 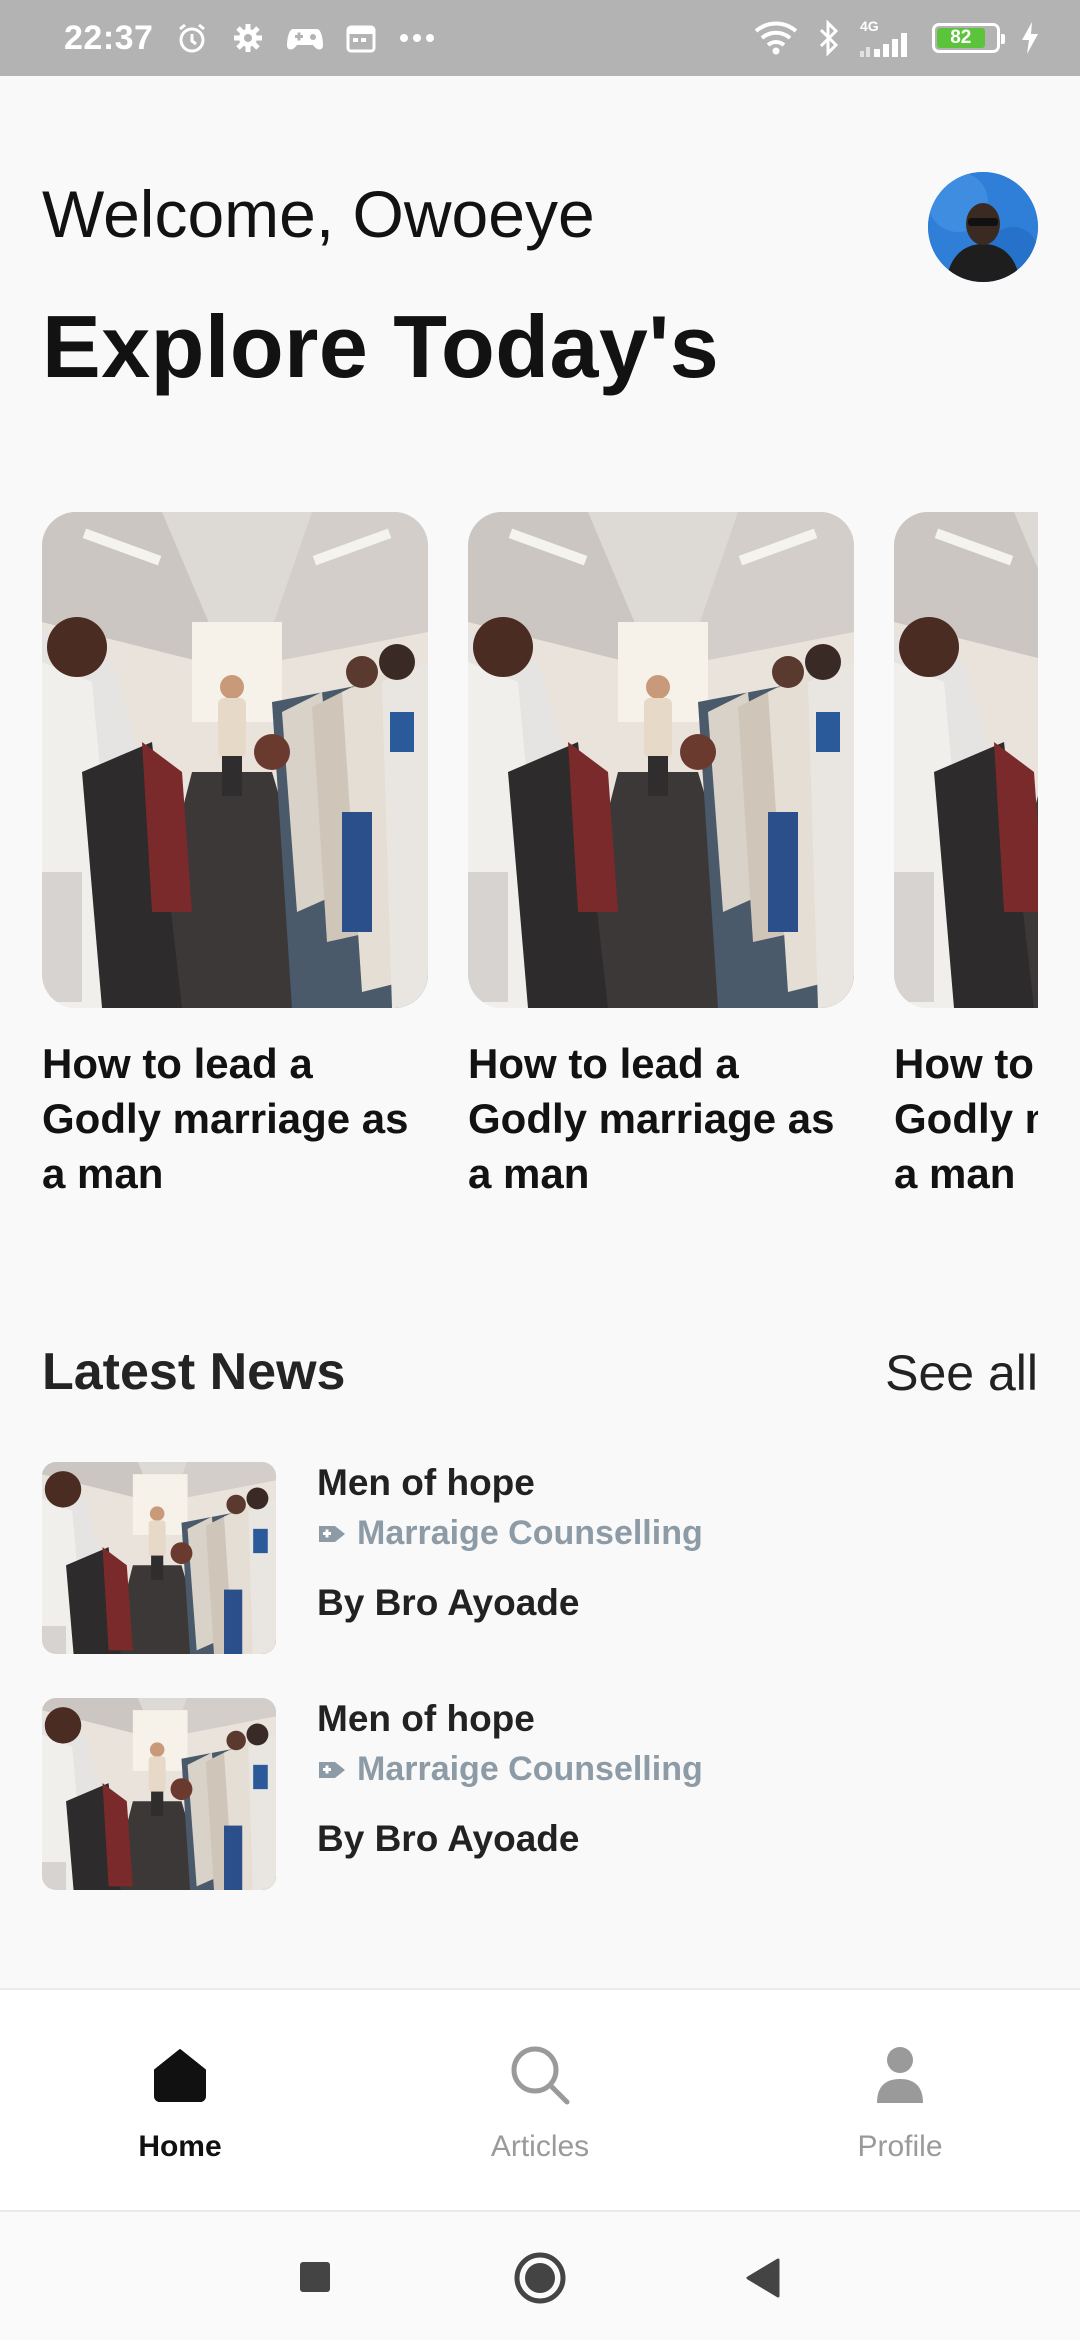 I want to click on wifi-icon, so click(x=776, y=38).